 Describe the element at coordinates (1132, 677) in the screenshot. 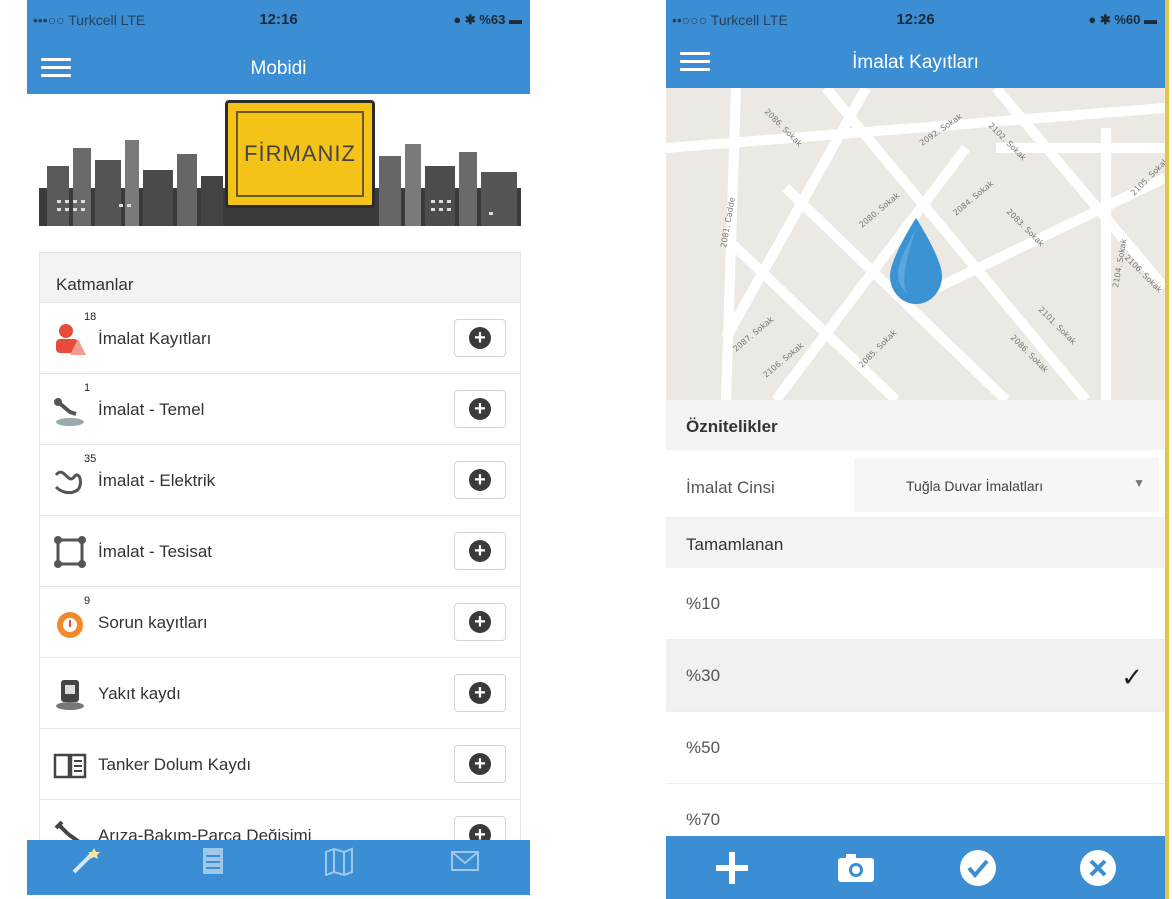

I see `checkmark-icon: ✓` at that location.